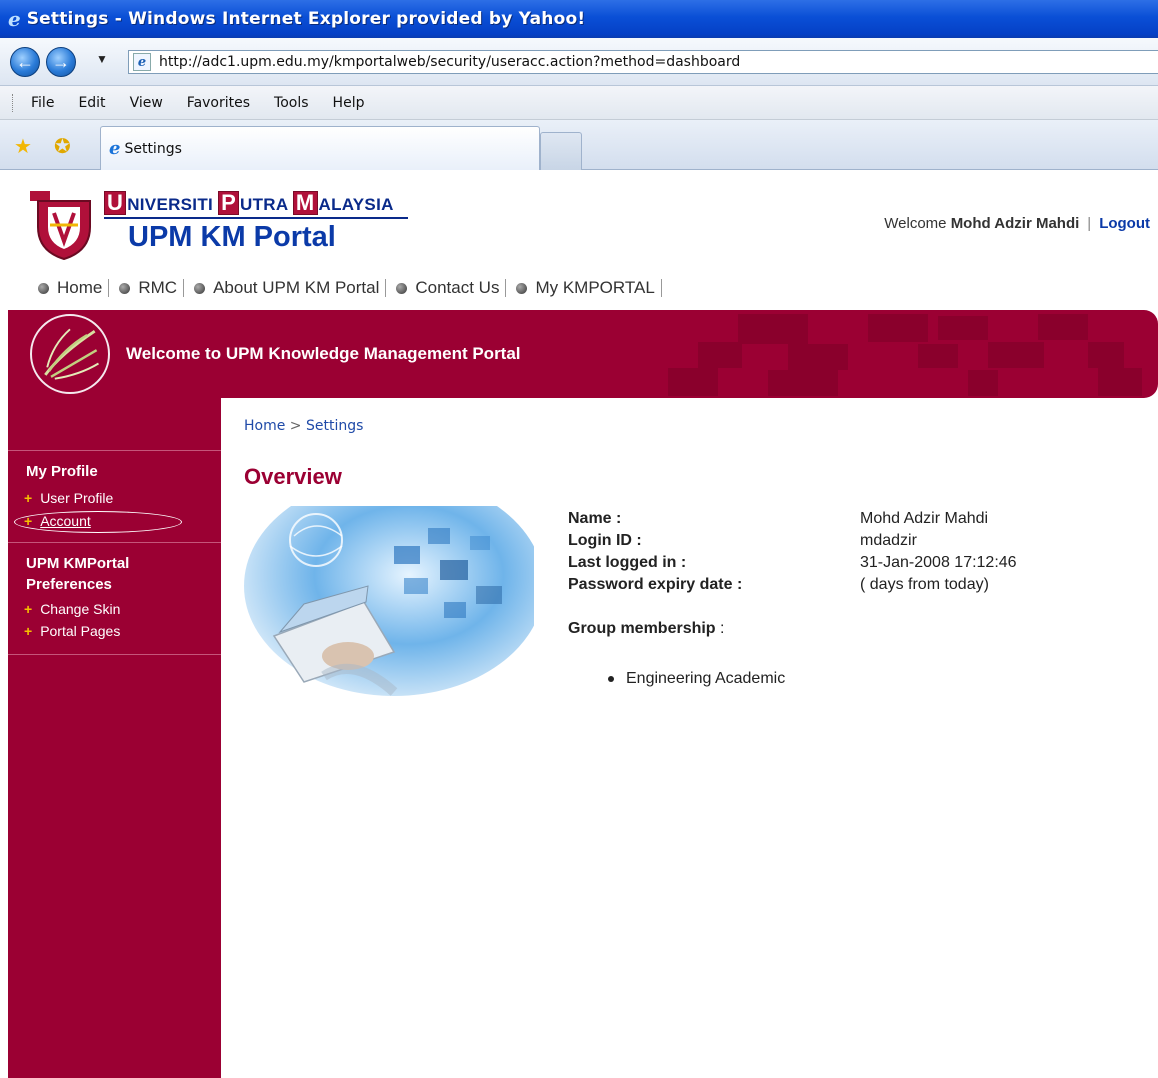 Image resolution: width=1158 pixels, height=1078 pixels. I want to click on welcome-prefix: Welcome, so click(915, 223).